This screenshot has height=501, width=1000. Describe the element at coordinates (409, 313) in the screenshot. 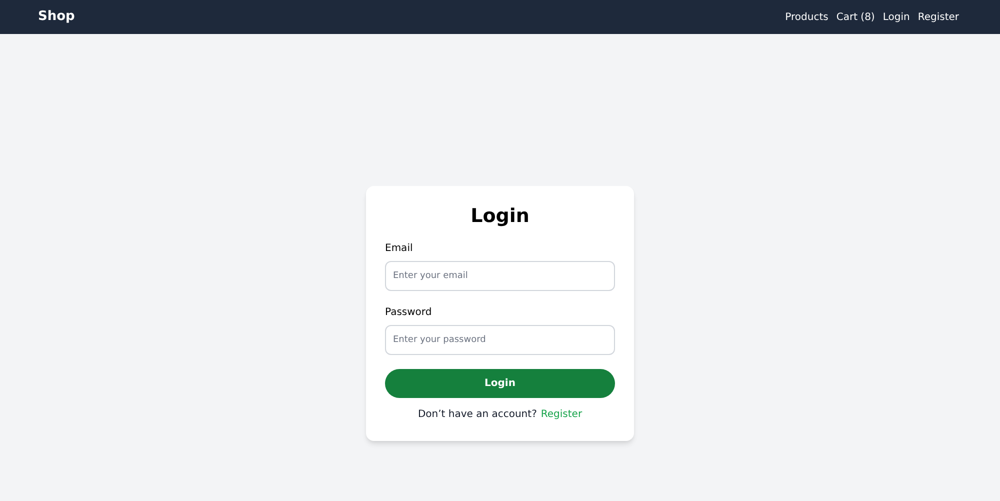

I see `field-label: Password` at that location.